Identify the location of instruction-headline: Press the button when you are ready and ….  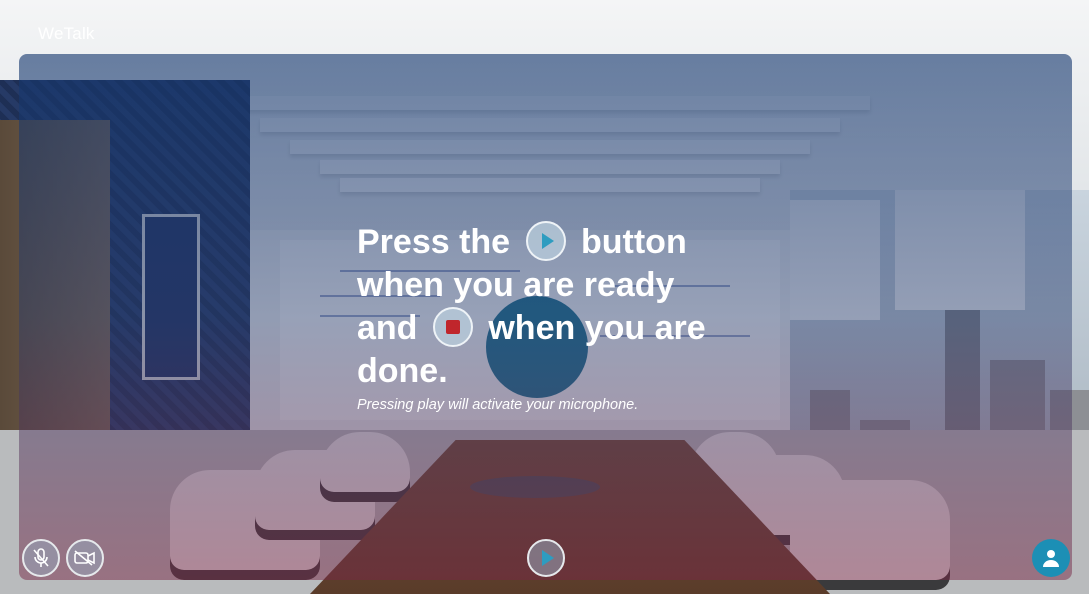
(547, 307).